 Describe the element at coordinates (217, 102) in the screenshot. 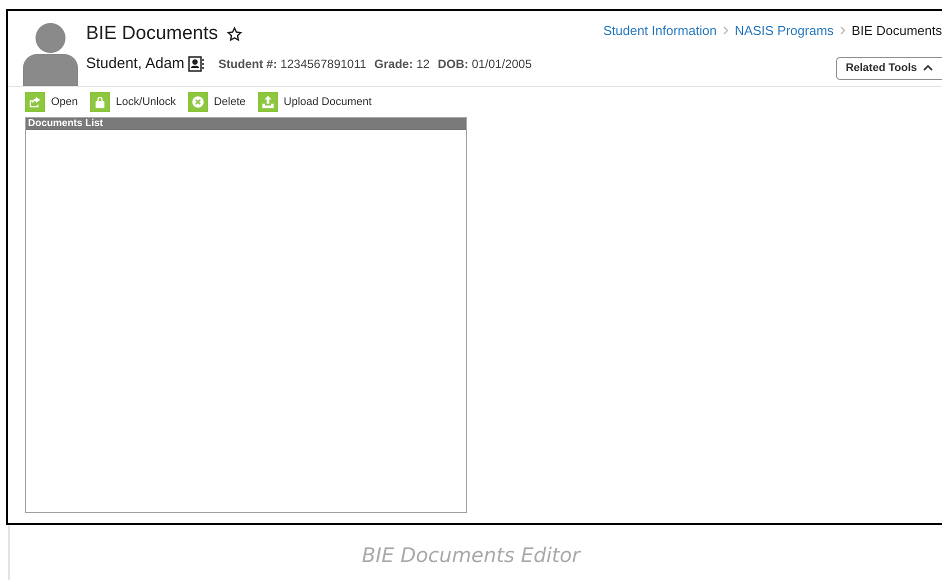

I see `toolbar-button: Delete` at that location.